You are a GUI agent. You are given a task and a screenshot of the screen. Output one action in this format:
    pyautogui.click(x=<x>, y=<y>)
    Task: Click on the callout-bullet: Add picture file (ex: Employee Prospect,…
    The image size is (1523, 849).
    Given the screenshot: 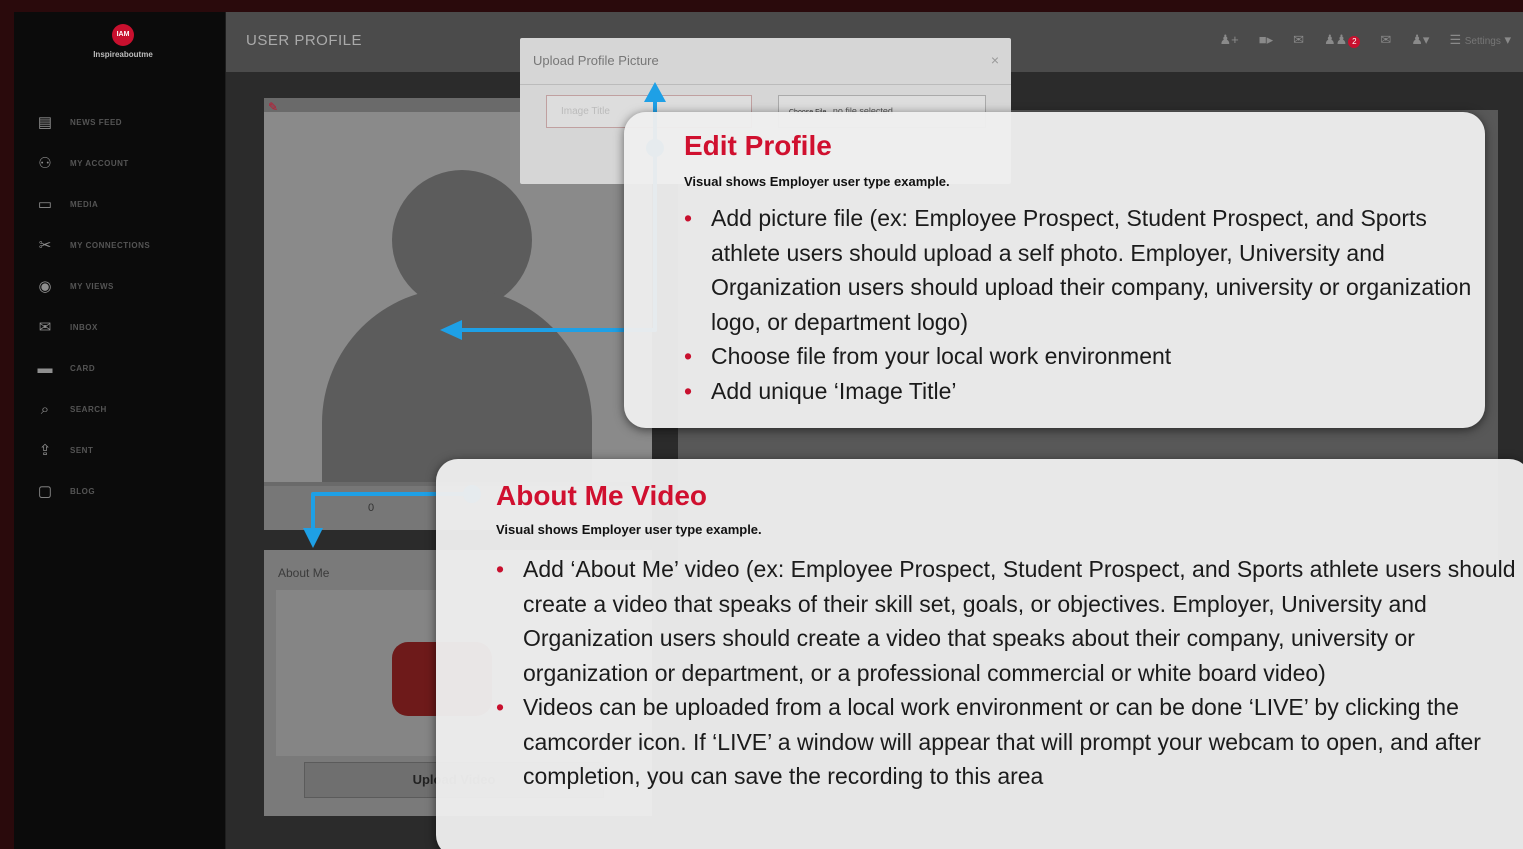 What is the action you would take?
    pyautogui.click(x=1084, y=270)
    